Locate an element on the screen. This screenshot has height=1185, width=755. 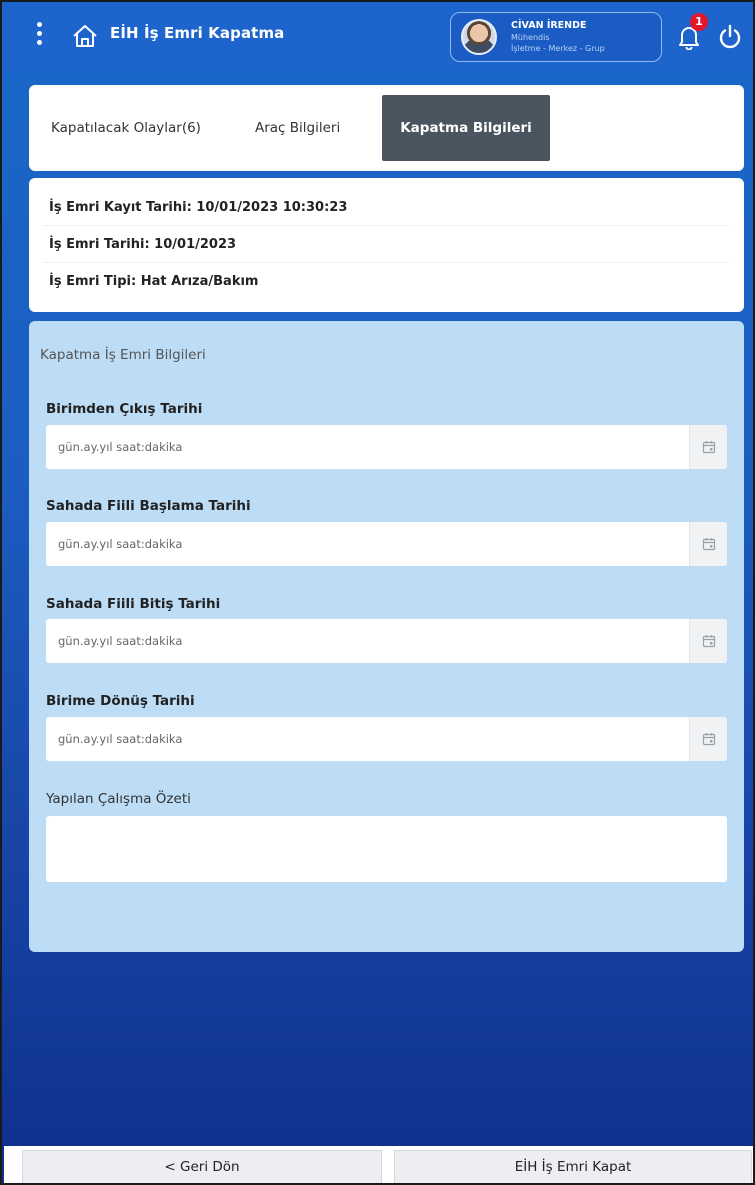
form-title: Kapatma İş Emri Bilgileri is located at coordinates (123, 355).